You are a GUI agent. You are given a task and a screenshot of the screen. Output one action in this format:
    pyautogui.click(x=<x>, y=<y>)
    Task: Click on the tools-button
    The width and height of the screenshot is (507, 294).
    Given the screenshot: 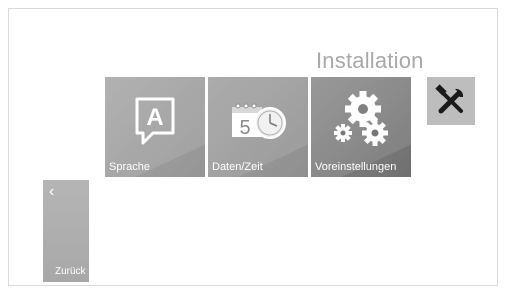 What is the action you would take?
    pyautogui.click(x=451, y=101)
    